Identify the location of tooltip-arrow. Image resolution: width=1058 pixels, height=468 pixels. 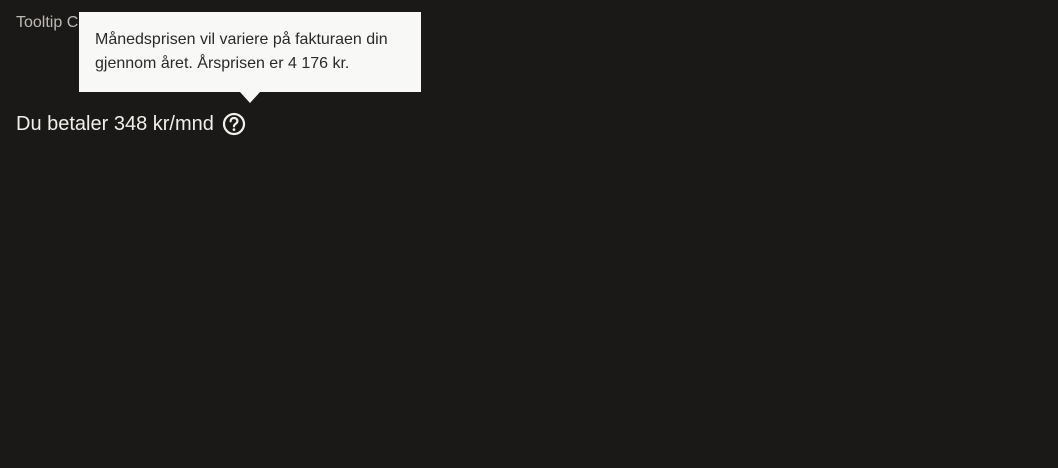
(250, 97).